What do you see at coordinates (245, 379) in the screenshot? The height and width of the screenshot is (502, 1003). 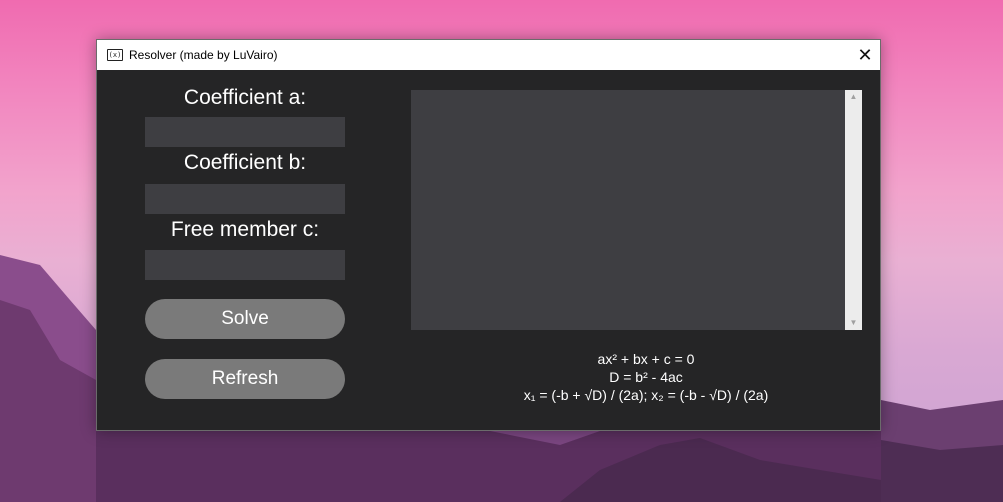 I see `refresh-button: Refresh` at bounding box center [245, 379].